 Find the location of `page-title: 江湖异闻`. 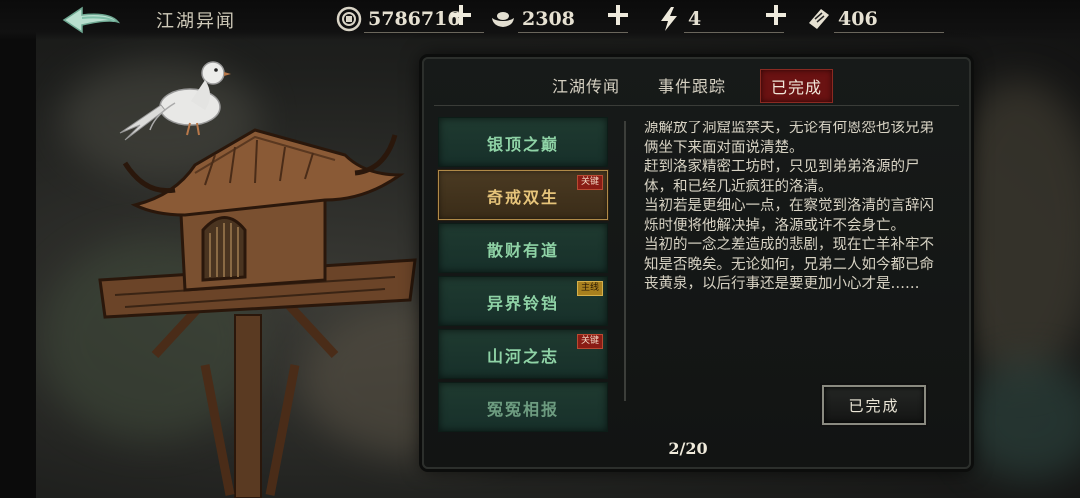

page-title: 江湖异闻 is located at coordinates (196, 21).